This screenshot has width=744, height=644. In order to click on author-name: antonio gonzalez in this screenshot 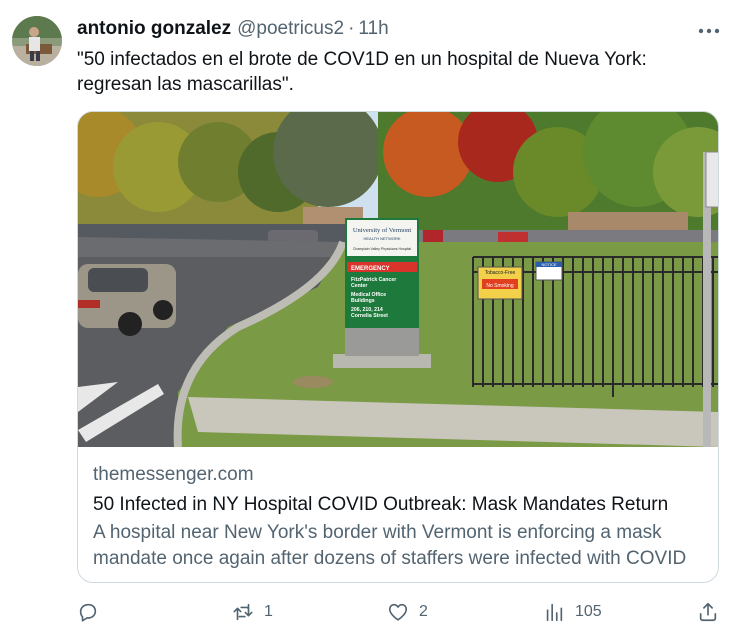, I will do `click(154, 29)`.